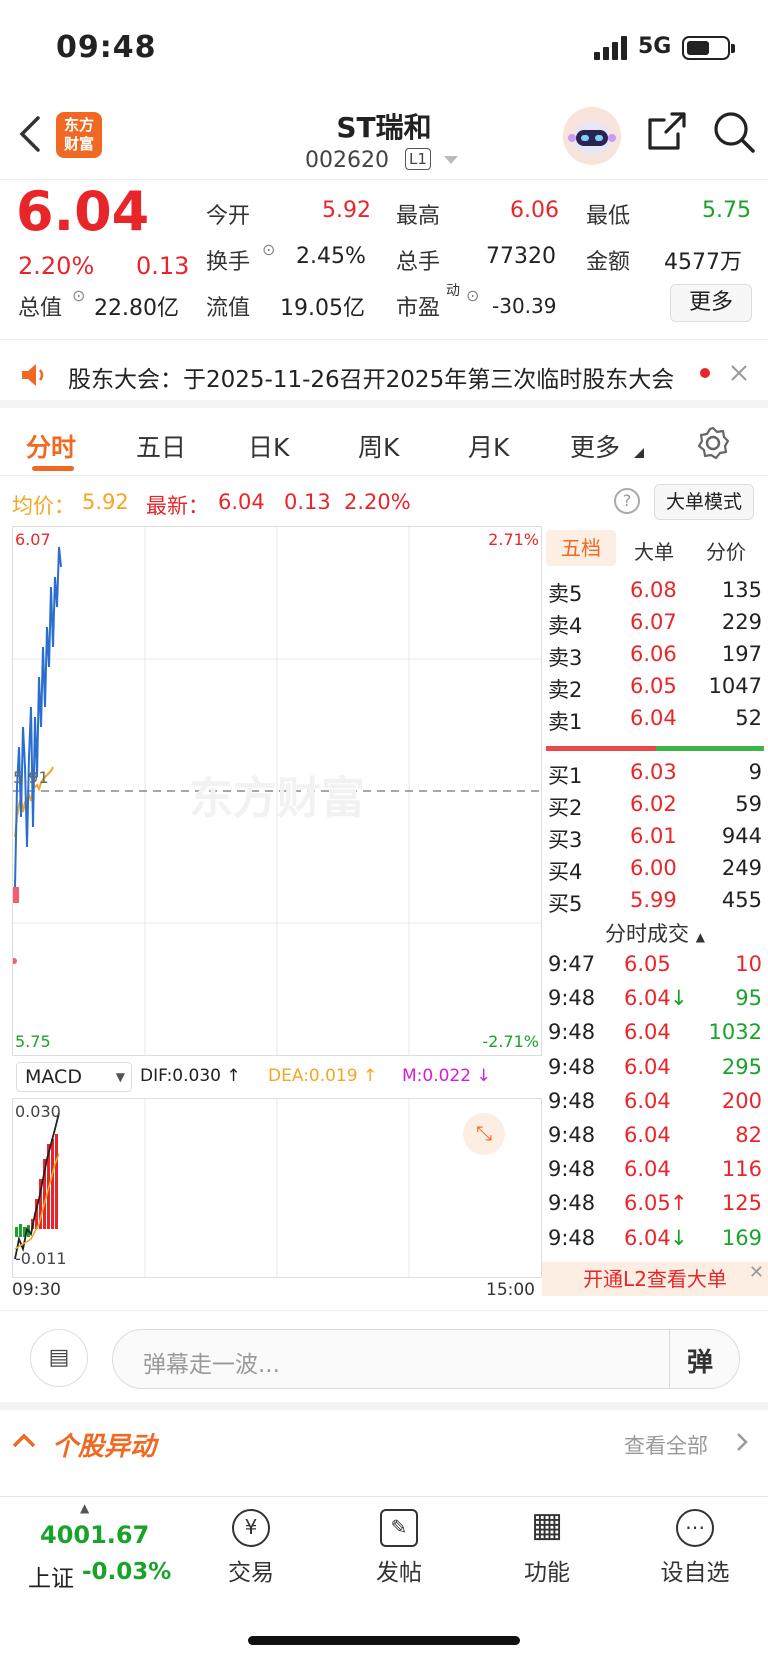  What do you see at coordinates (331, 256) in the screenshot?
I see `turnover-value: 2.45%` at bounding box center [331, 256].